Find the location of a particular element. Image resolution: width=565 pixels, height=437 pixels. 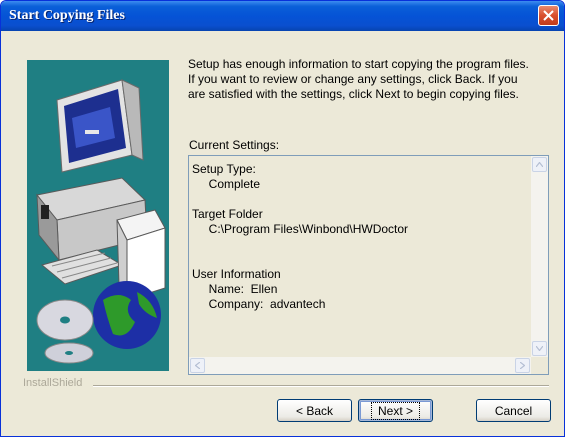

title-bar: Start Copying Files is located at coordinates (282, 16).